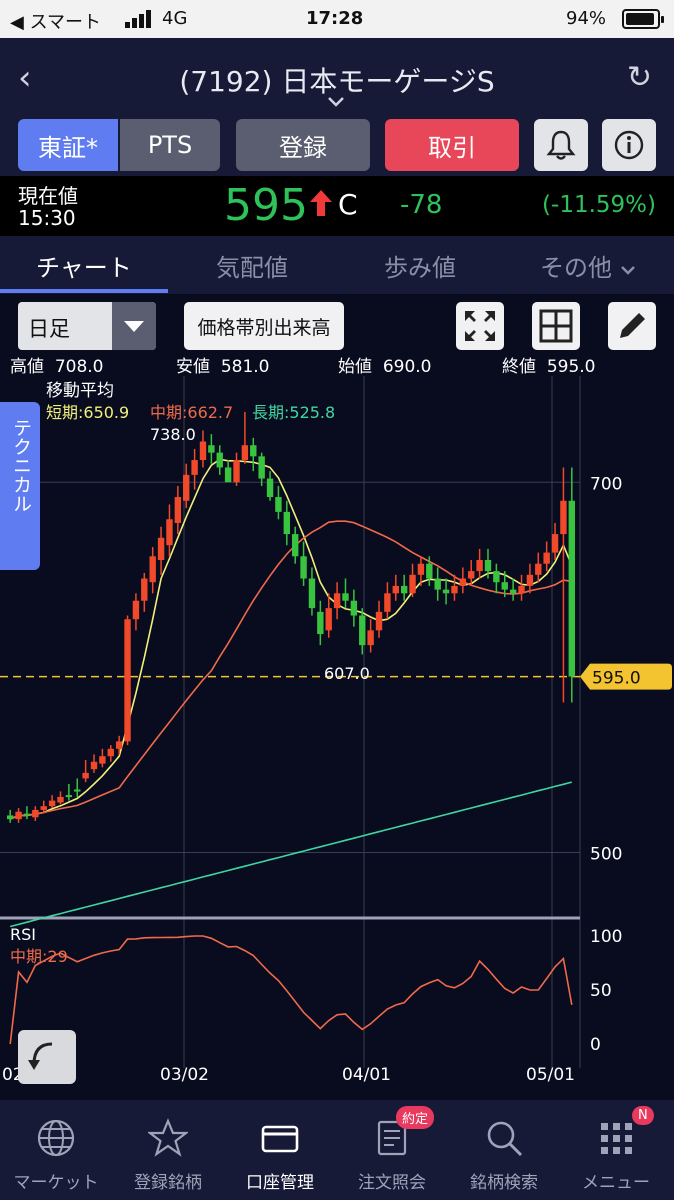  What do you see at coordinates (39, 956) in the screenshot?
I see `rsi-mid-value: 中期:29` at bounding box center [39, 956].